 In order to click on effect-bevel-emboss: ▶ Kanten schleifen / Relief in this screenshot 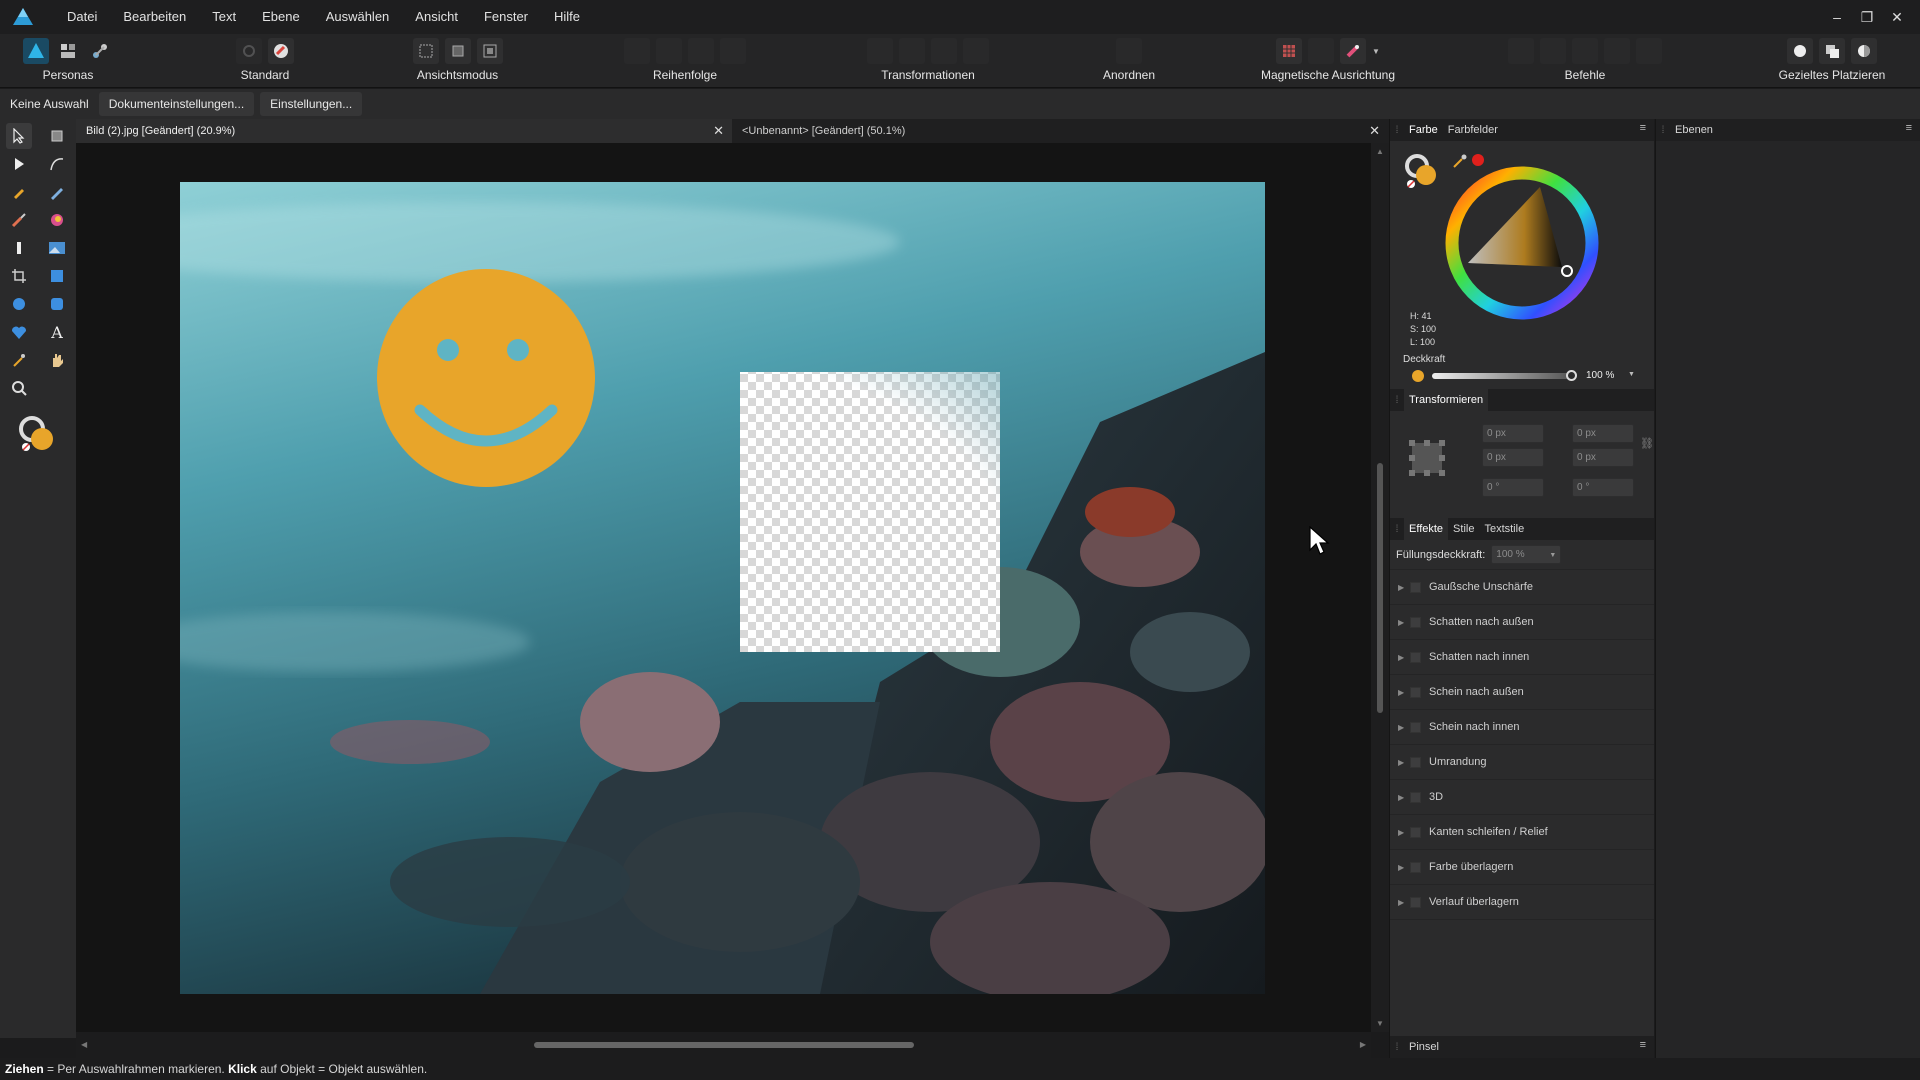, I will do `click(1522, 832)`.